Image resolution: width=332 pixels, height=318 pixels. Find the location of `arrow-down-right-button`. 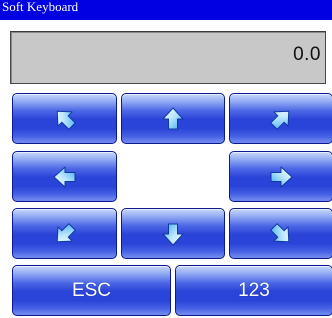

arrow-down-right-button is located at coordinates (280, 233).